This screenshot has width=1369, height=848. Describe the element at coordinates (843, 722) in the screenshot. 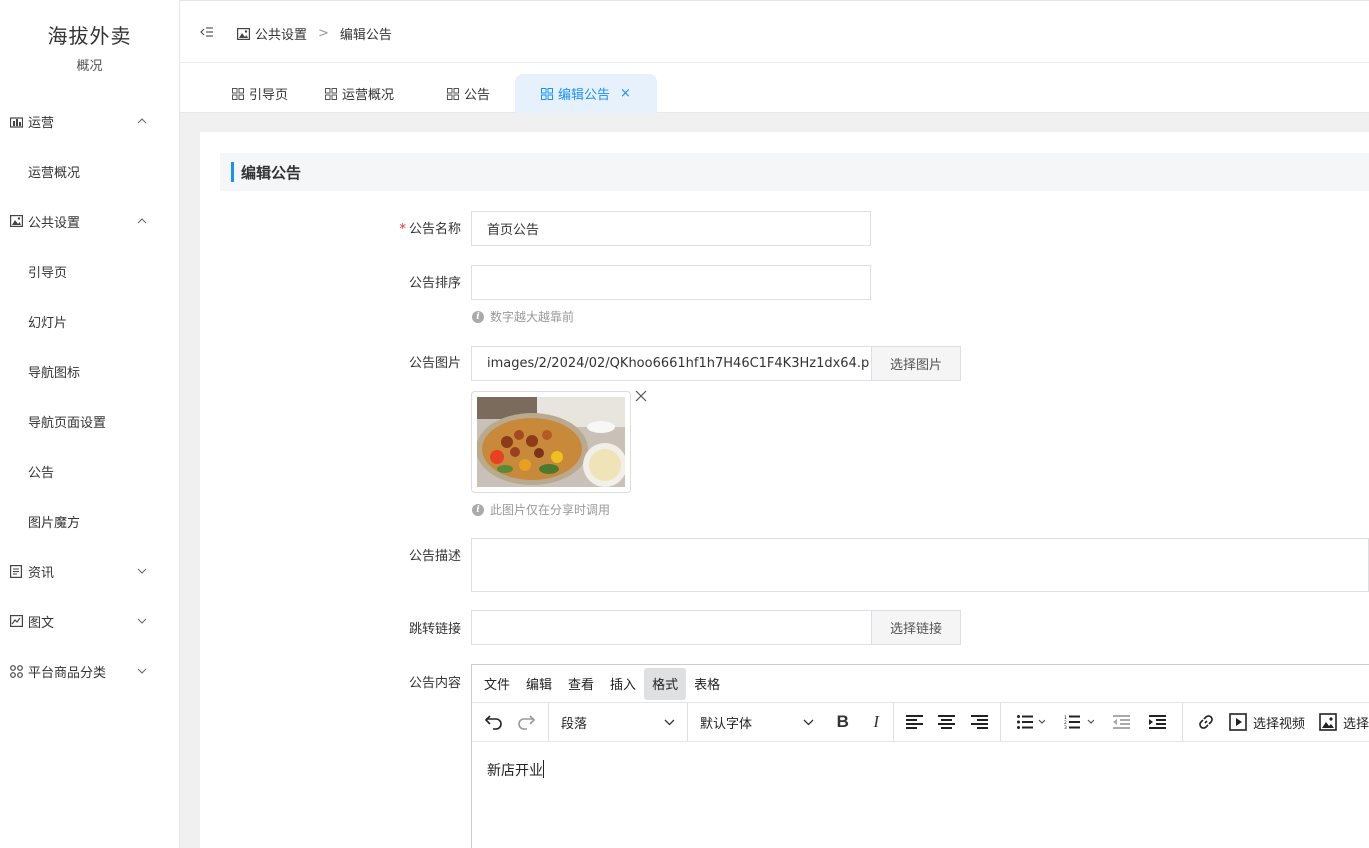

I see `bold-icon: B` at that location.